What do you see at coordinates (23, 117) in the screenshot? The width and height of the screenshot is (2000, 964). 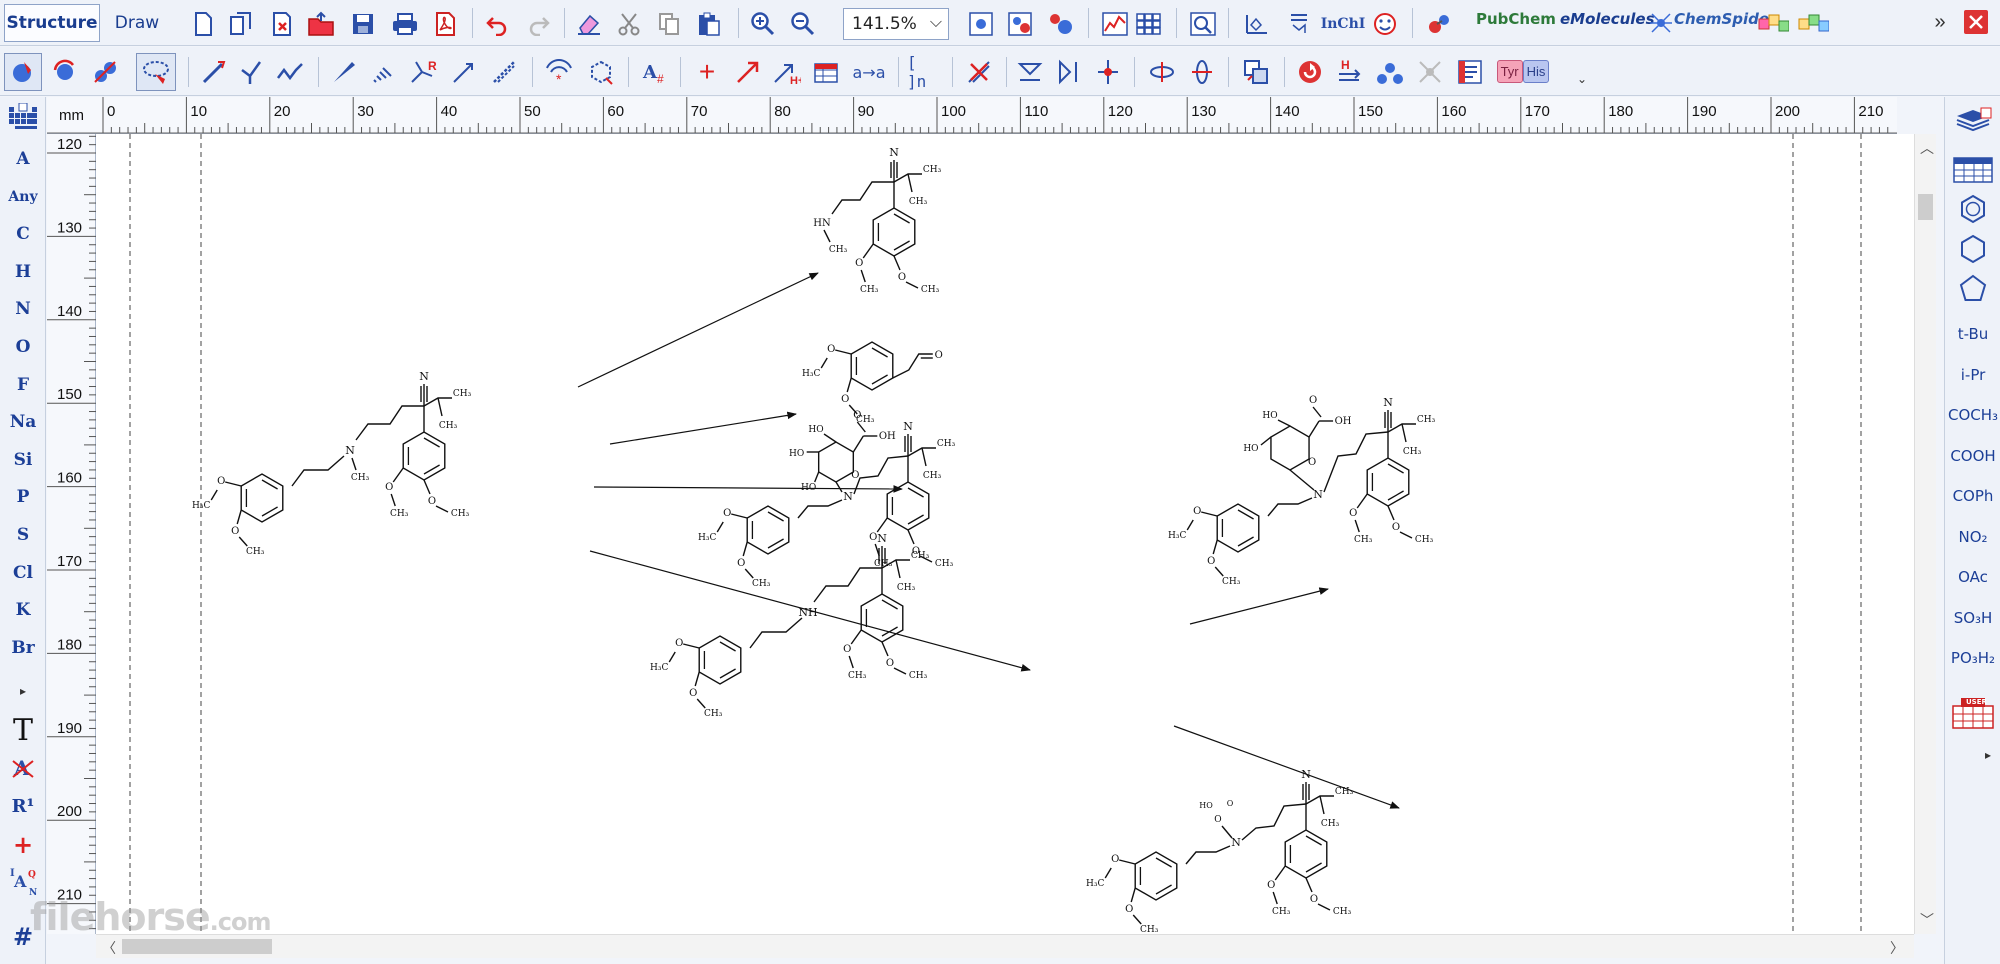 I see `periodic-table-icon` at bounding box center [23, 117].